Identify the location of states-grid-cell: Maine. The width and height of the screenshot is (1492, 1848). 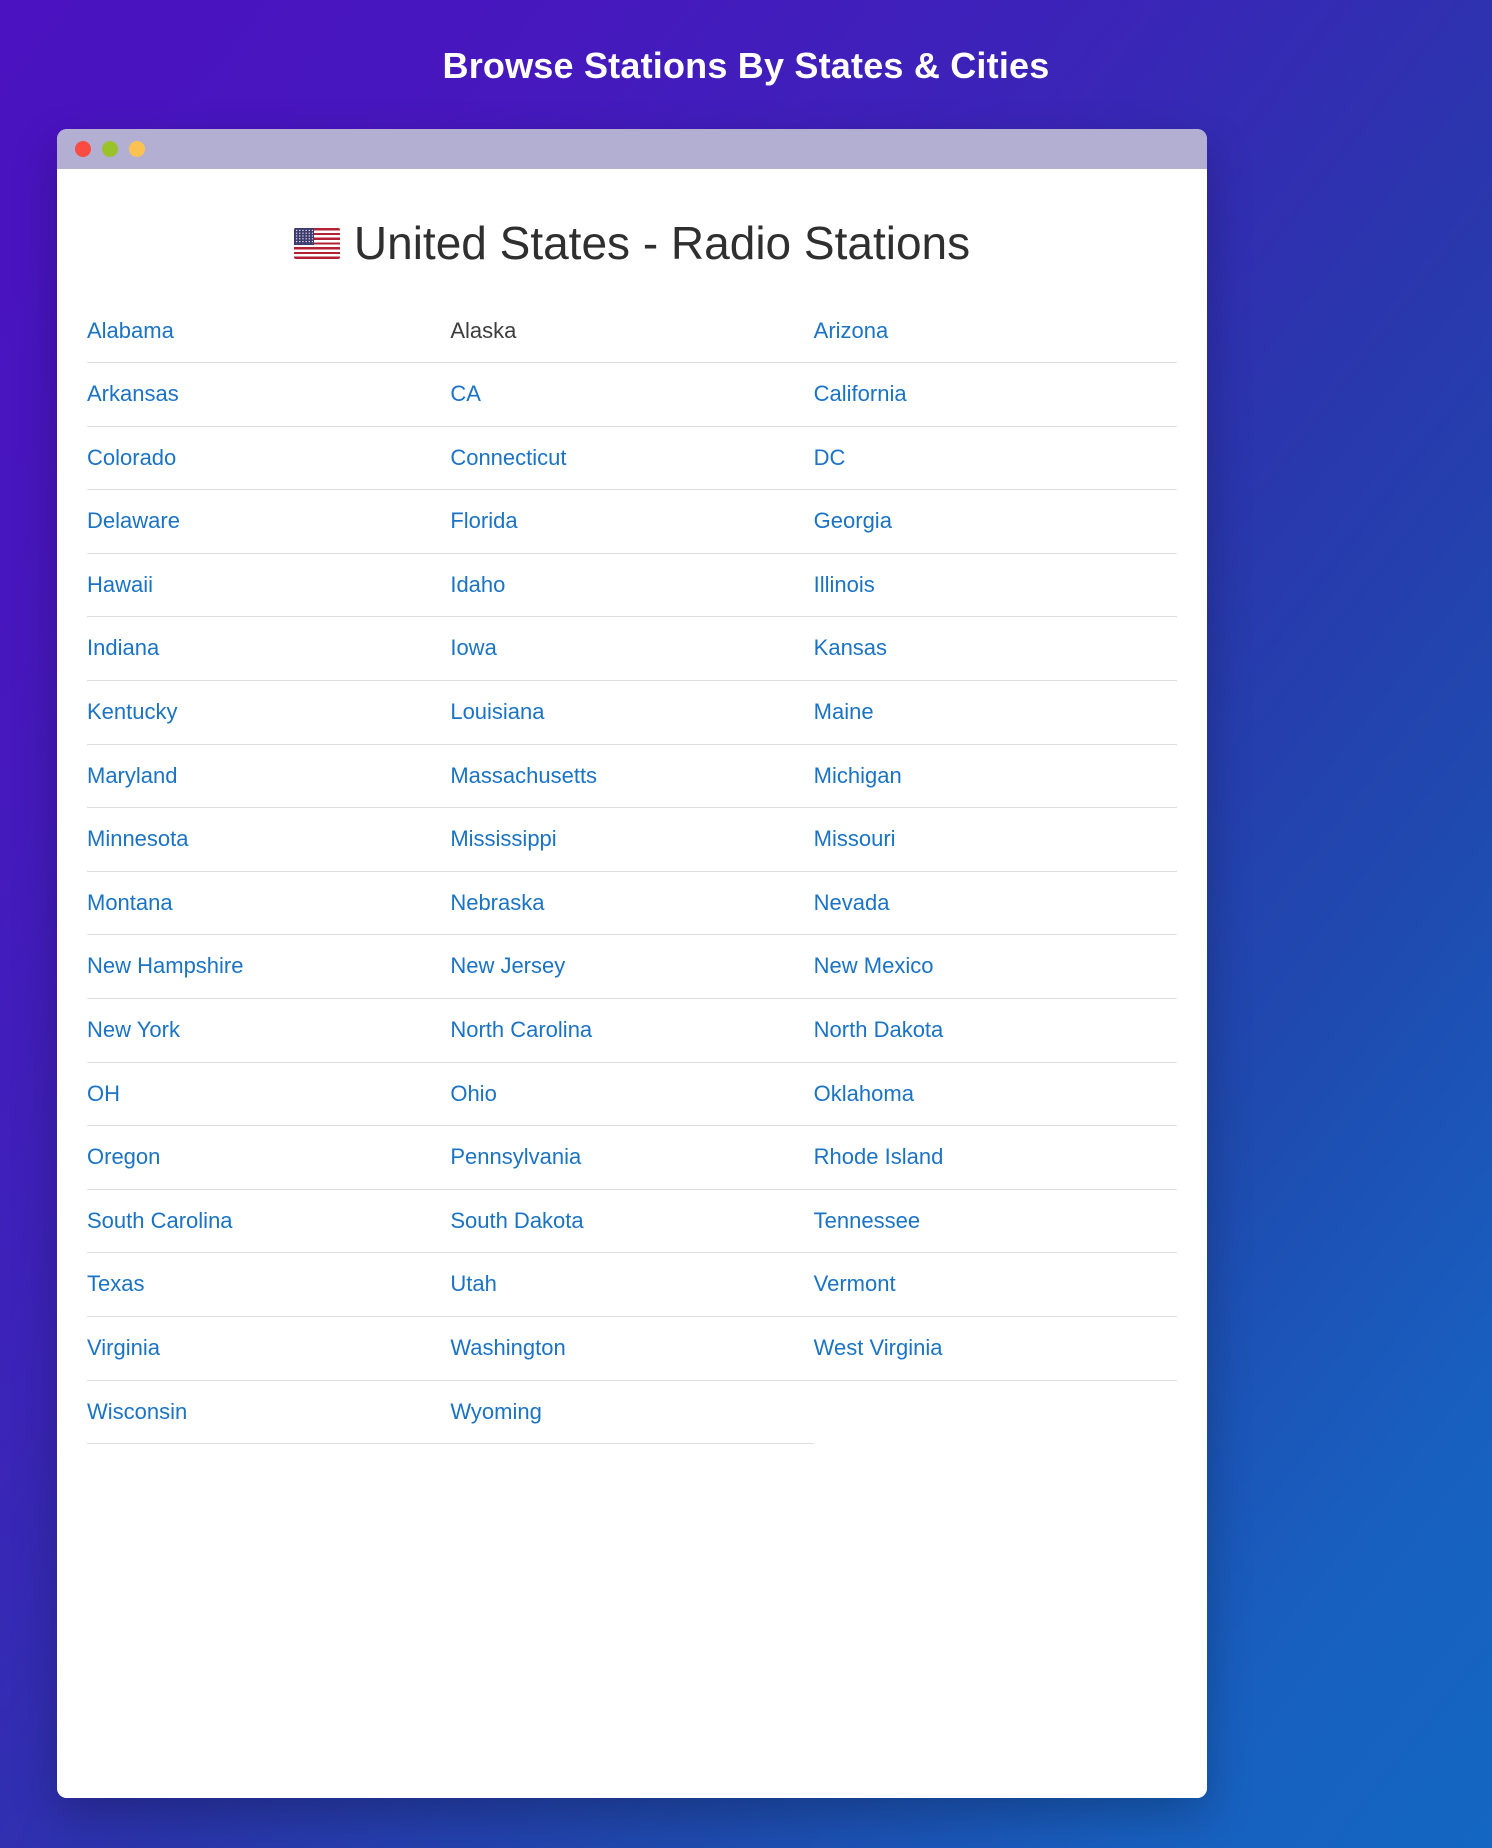
(995, 712).